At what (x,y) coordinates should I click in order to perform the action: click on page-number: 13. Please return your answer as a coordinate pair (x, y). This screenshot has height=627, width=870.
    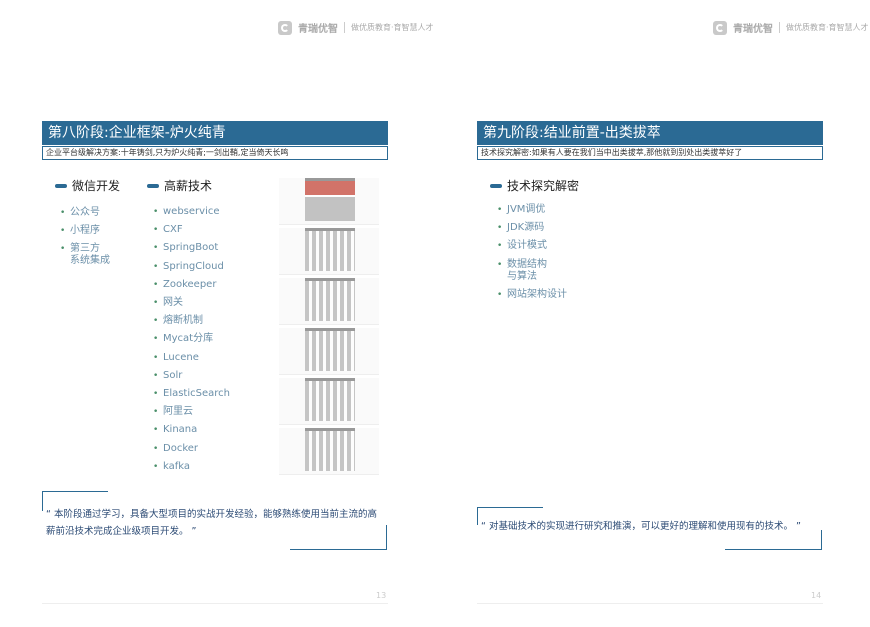
    Looking at the image, I should click on (381, 595).